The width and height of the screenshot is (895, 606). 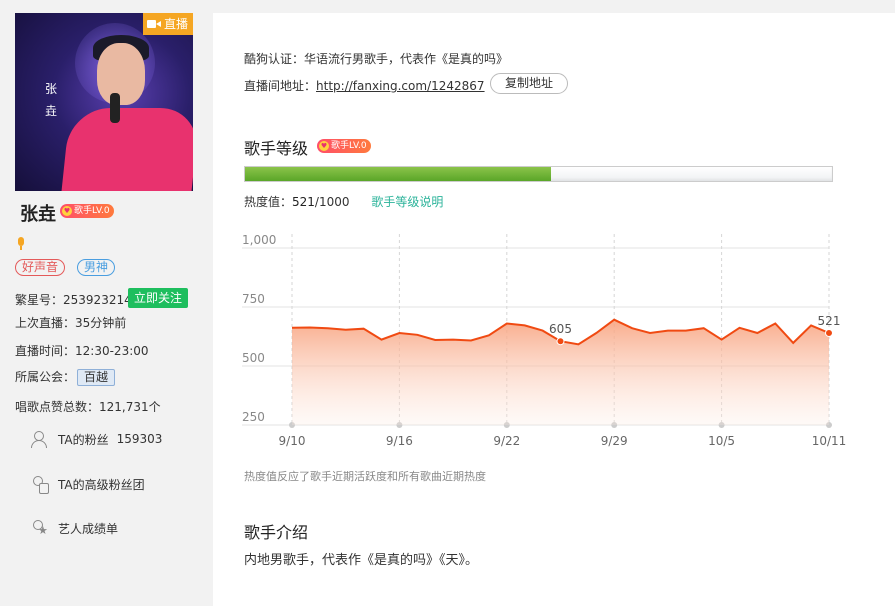 I want to click on certification-label: 酷狗认证：, so click(x=274, y=59).